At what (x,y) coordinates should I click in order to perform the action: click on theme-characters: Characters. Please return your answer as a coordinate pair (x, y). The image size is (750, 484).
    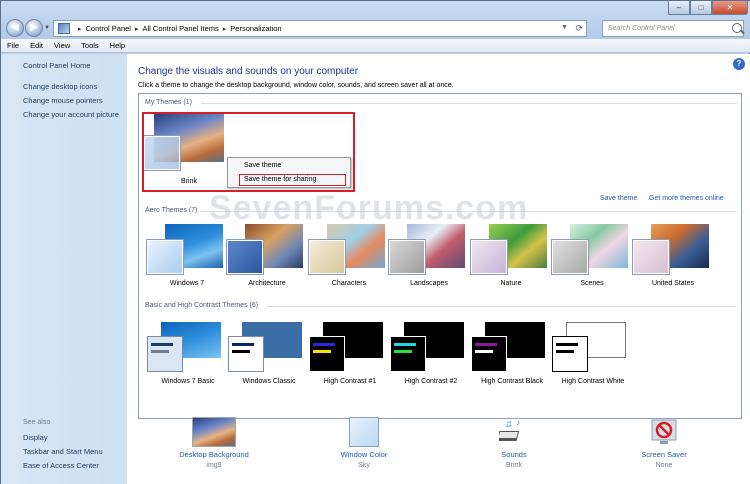
    Looking at the image, I should click on (349, 263).